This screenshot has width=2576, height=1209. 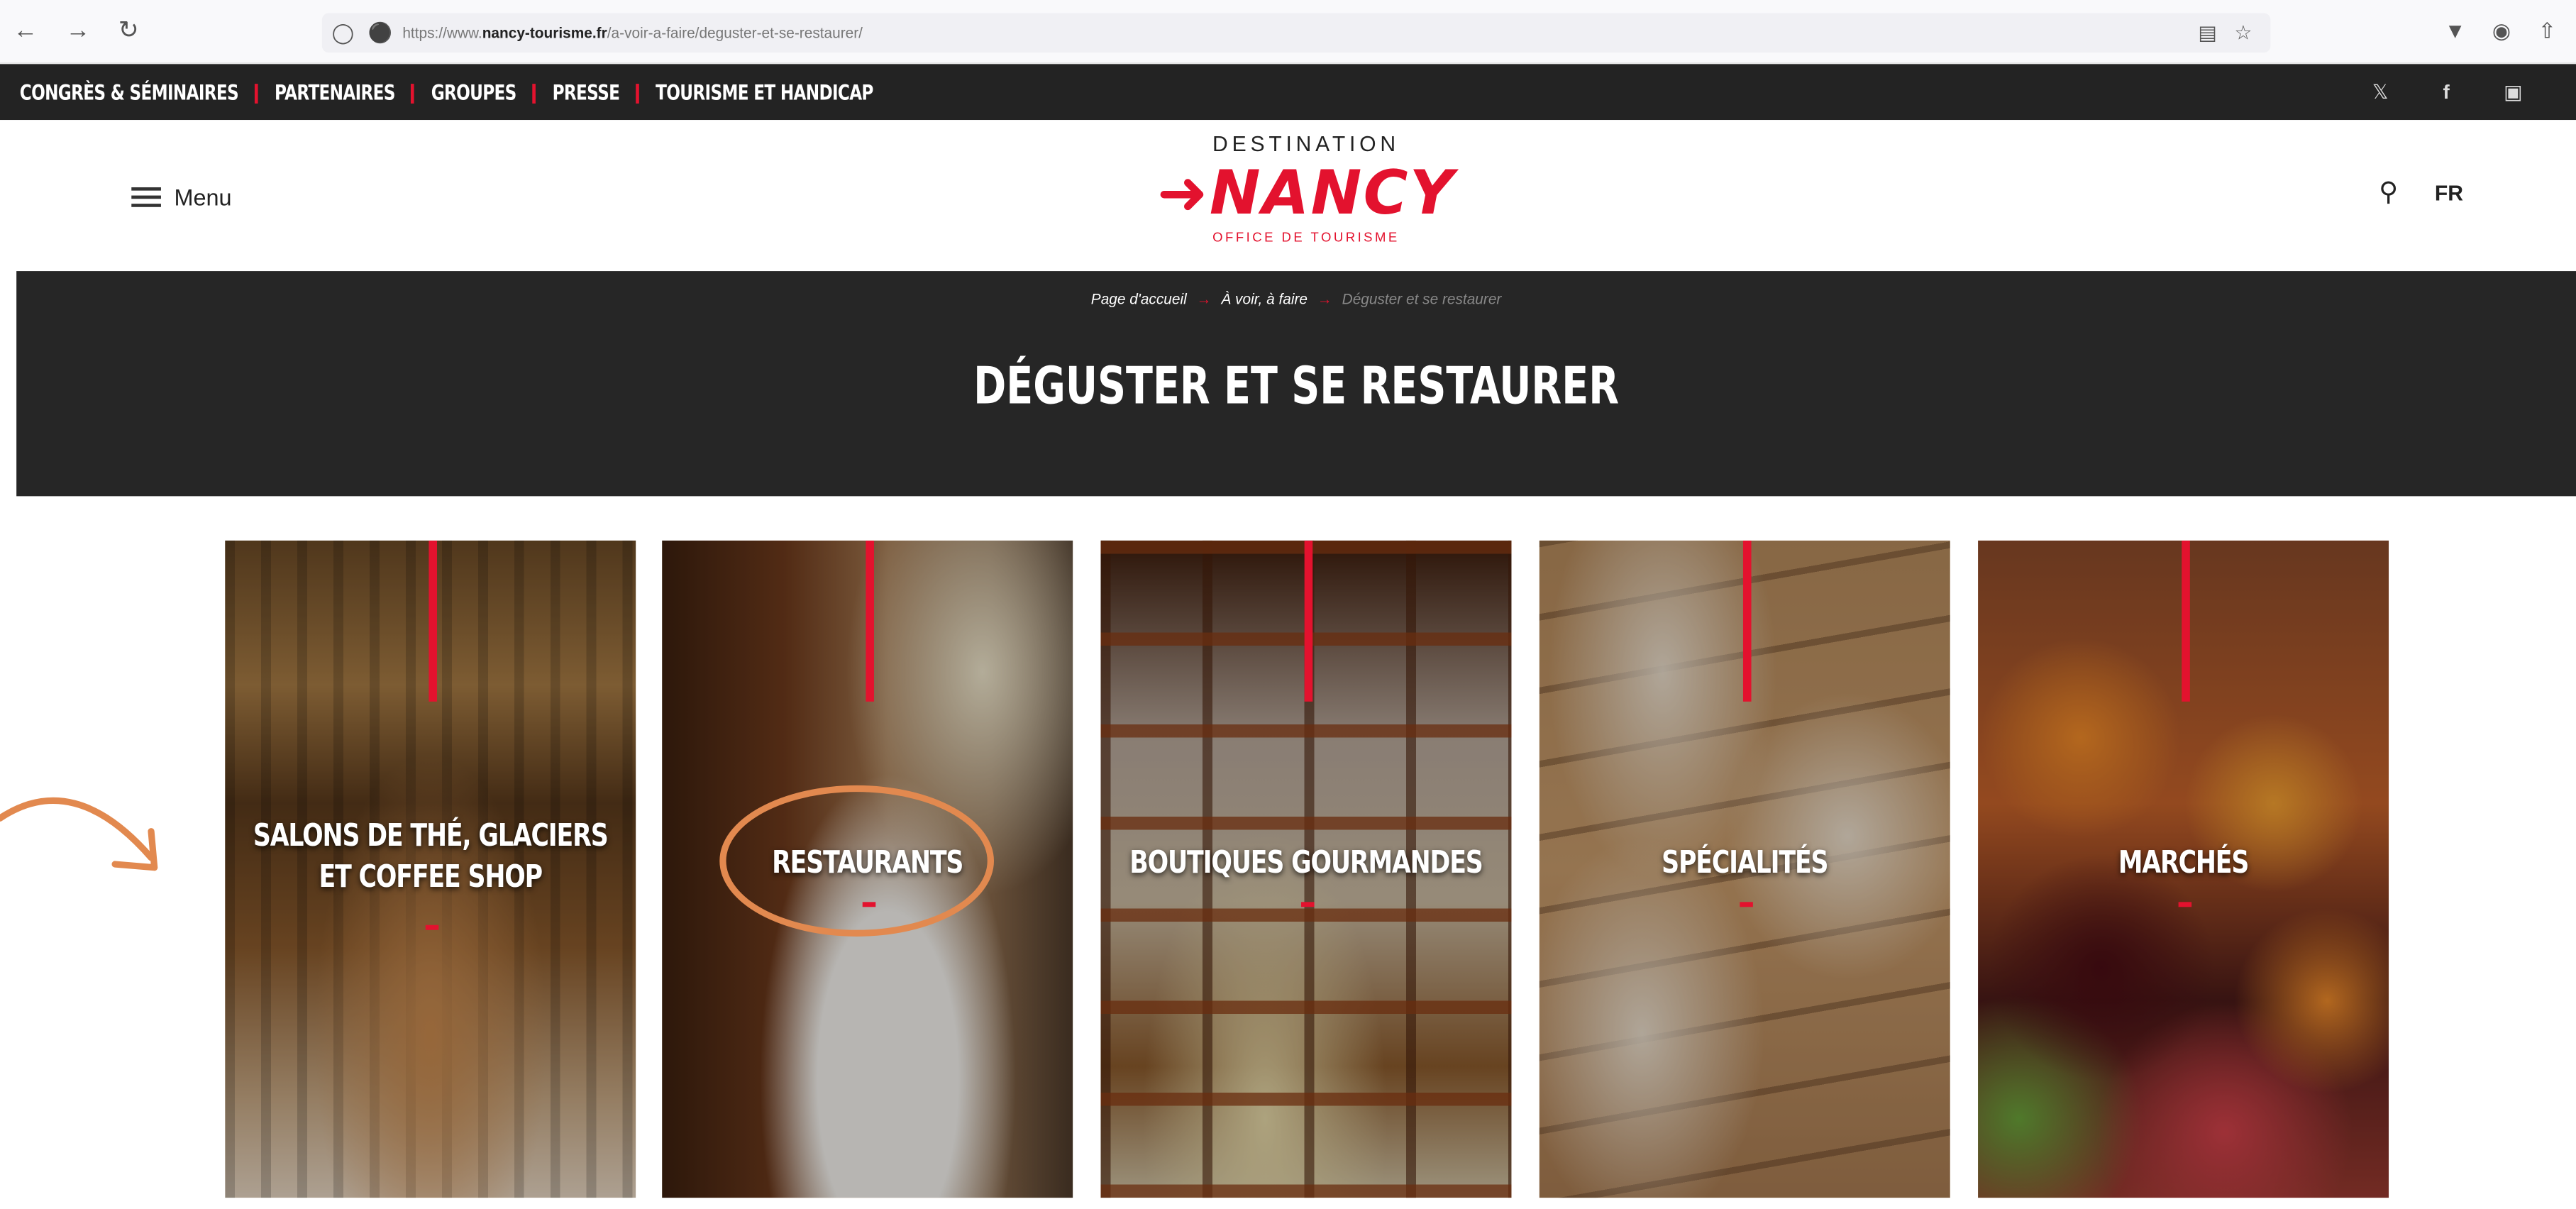 I want to click on card-label: SALONS DE THÉ, GLACIERS ET COFFEE SHOP, so click(x=430, y=856).